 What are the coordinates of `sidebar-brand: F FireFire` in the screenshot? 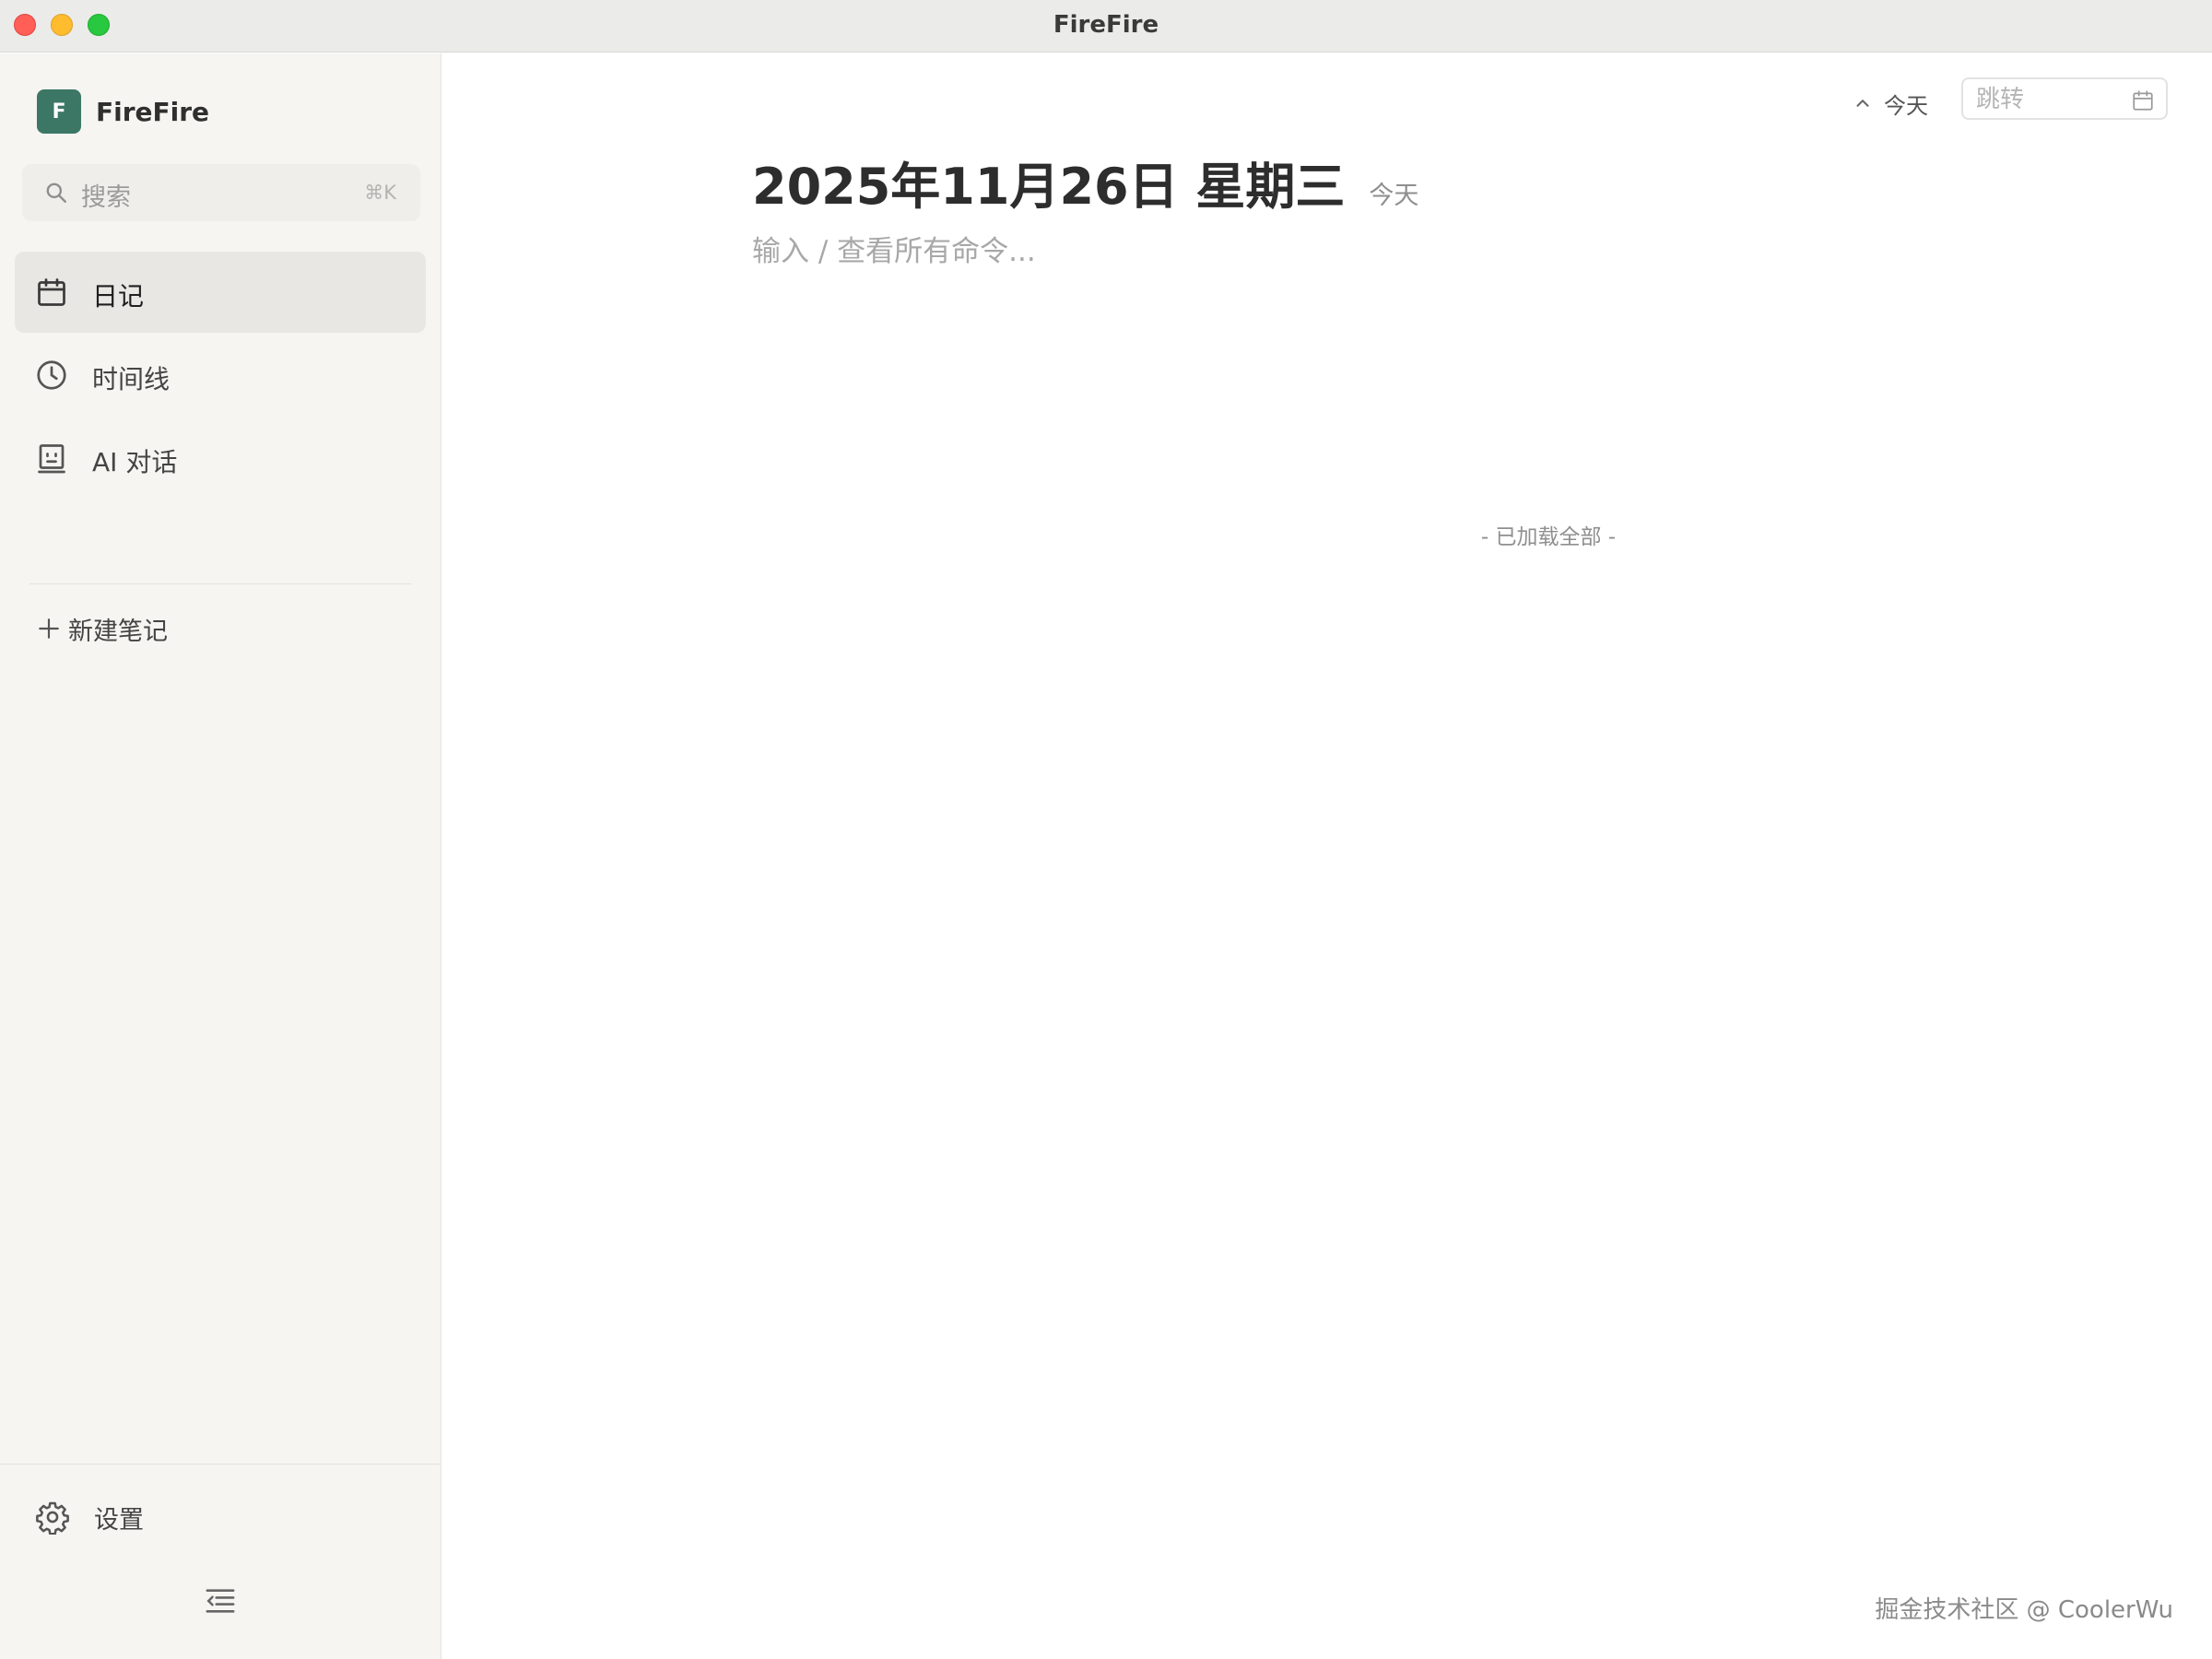 It's located at (123, 111).